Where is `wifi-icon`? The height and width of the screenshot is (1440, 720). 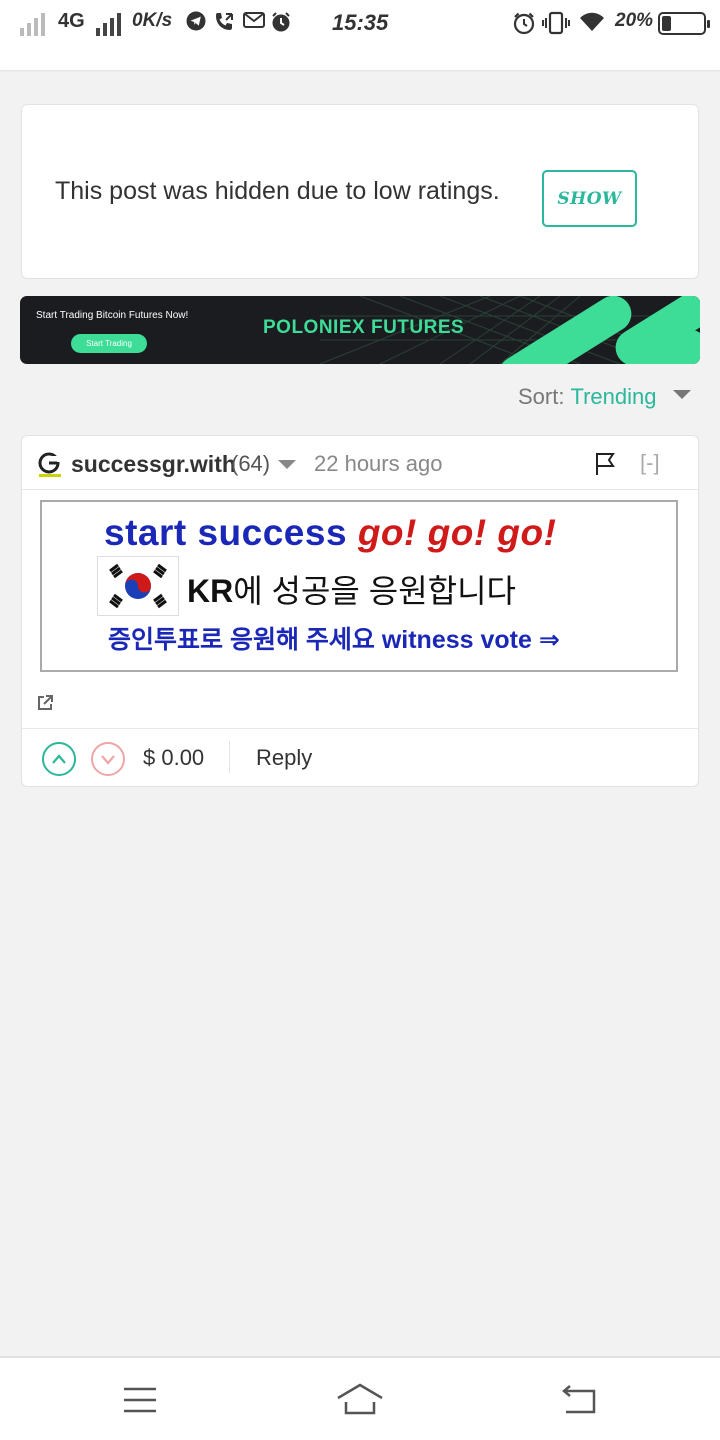 wifi-icon is located at coordinates (592, 25).